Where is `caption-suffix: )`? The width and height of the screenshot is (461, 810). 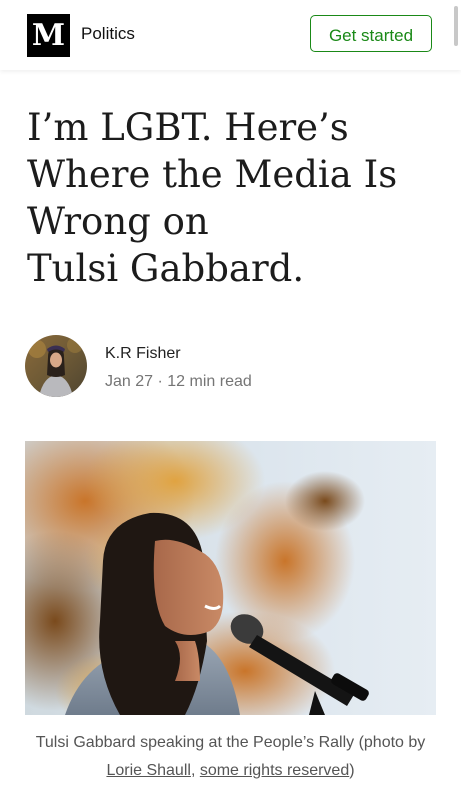 caption-suffix: ) is located at coordinates (352, 770).